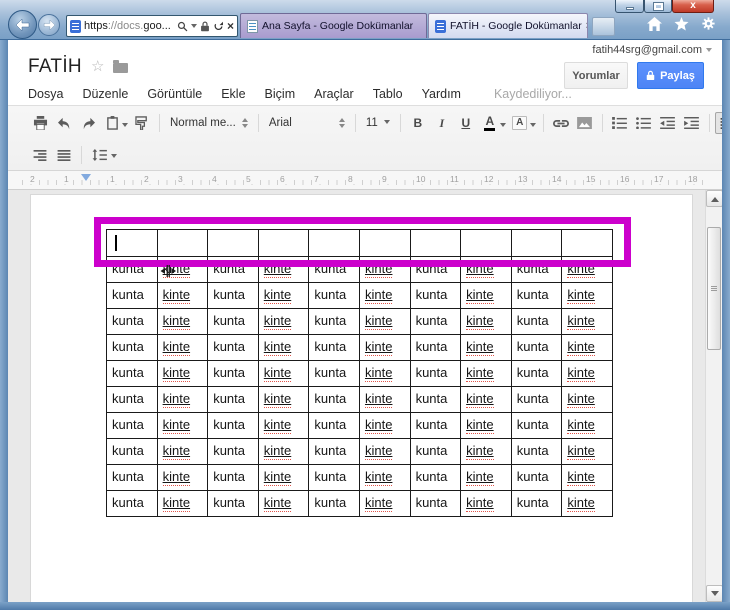 The width and height of the screenshot is (730, 610). Describe the element at coordinates (86, 180) in the screenshot. I see `left-margin-marker` at that location.